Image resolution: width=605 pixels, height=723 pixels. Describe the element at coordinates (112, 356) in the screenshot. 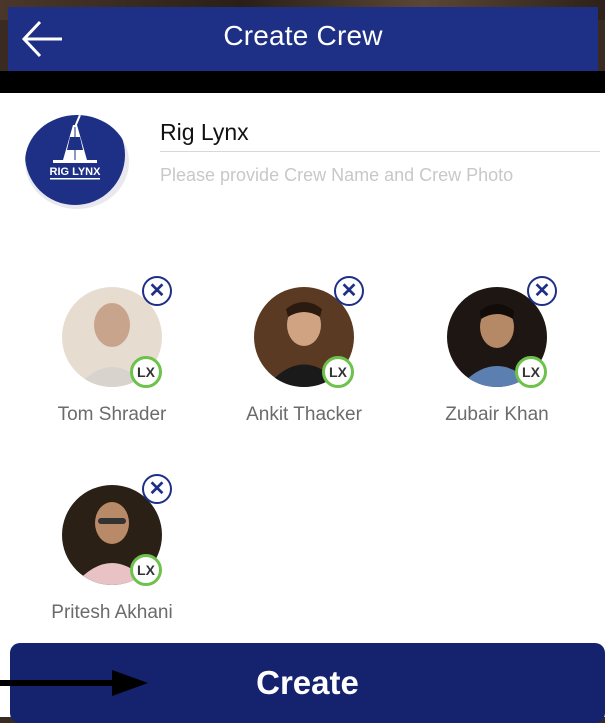

I see `member-card: ✕ LX Tom Shrader` at that location.